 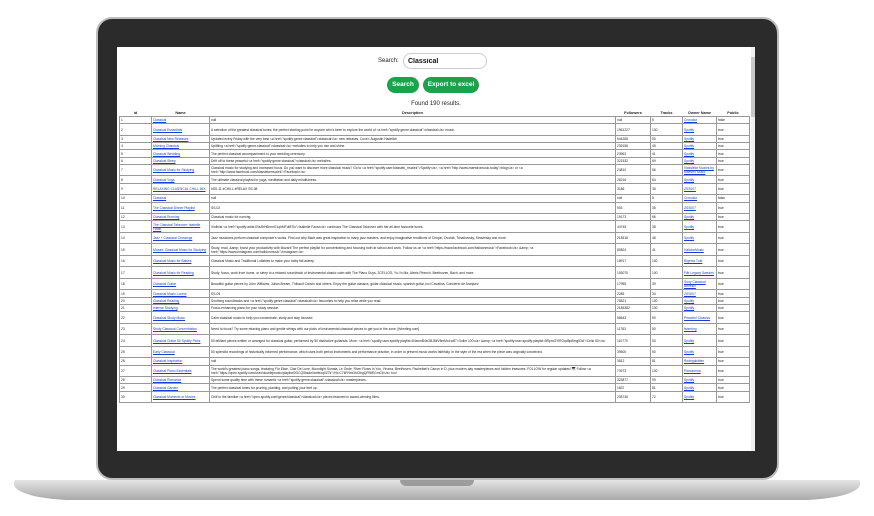 What do you see at coordinates (699, 371) in the screenshot?
I see `cell-owner: Pianonema` at bounding box center [699, 371].